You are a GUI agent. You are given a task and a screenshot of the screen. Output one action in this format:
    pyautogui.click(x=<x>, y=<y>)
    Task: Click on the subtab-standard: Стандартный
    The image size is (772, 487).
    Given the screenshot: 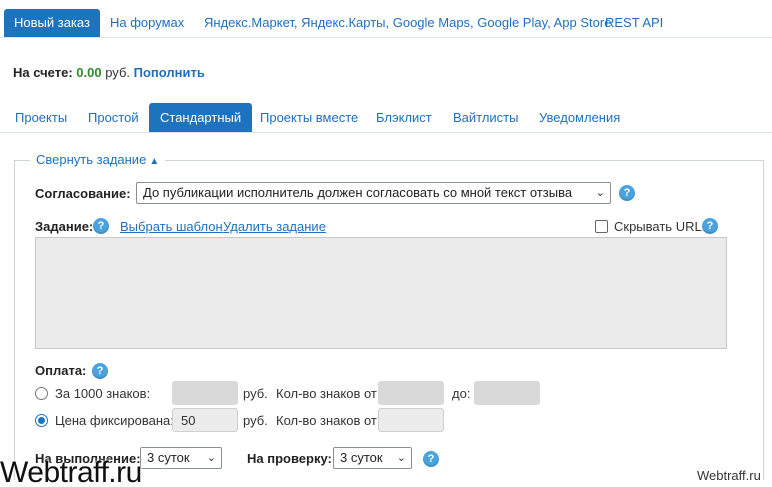 What is the action you would take?
    pyautogui.click(x=201, y=117)
    